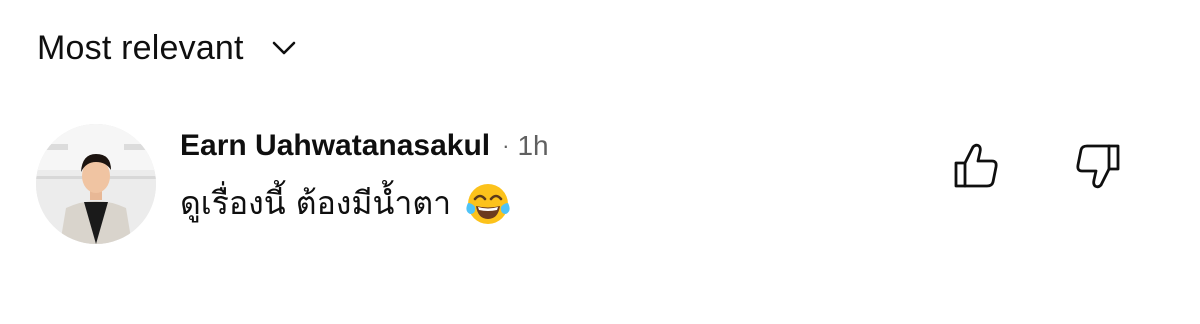  I want to click on comment-header: Earn Uahwatanasakul · 1h, so click(364, 146).